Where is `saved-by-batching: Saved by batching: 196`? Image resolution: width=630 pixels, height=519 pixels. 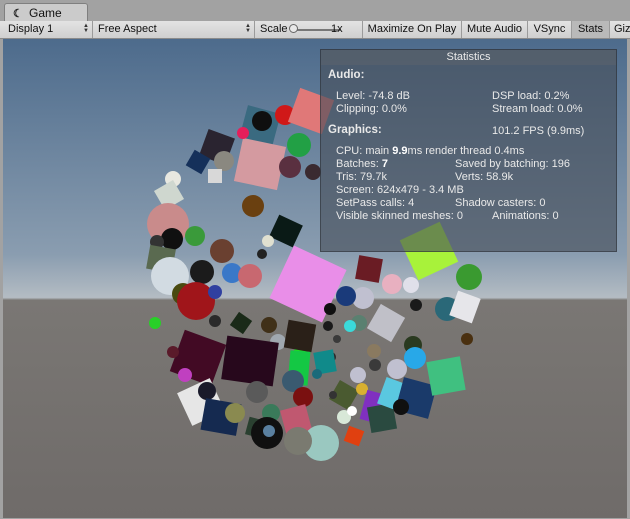
saved-by-batching: Saved by batching: 196 is located at coordinates (512, 164).